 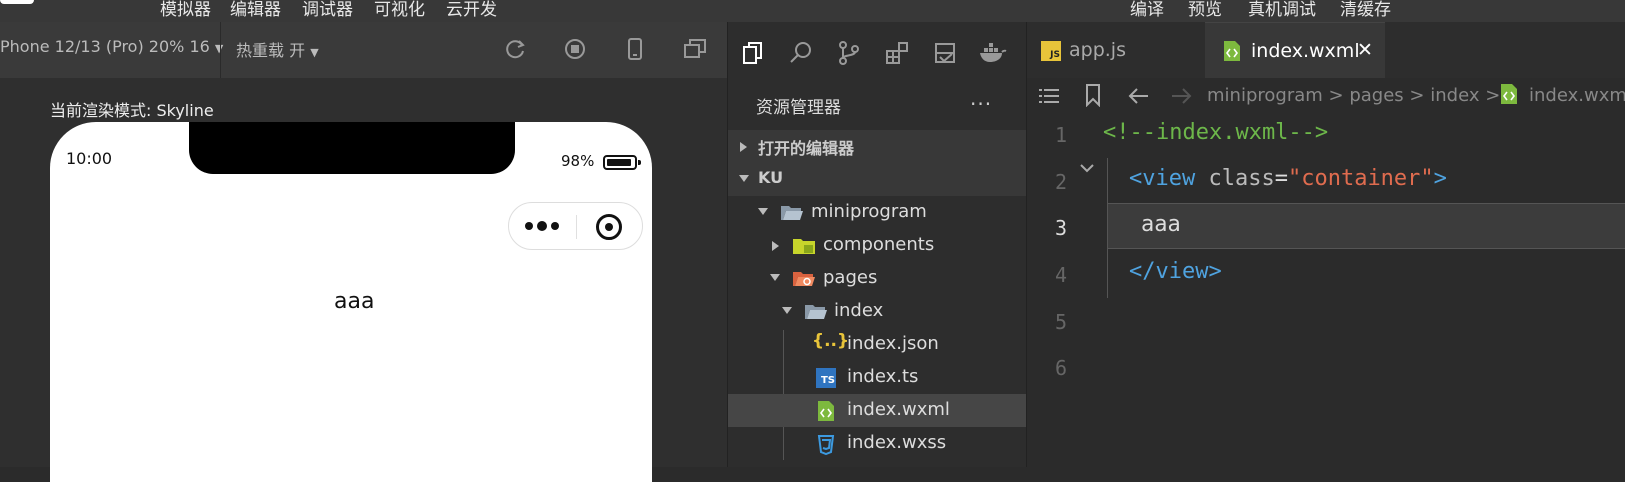 I want to click on tree-label: index.json, so click(x=893, y=343).